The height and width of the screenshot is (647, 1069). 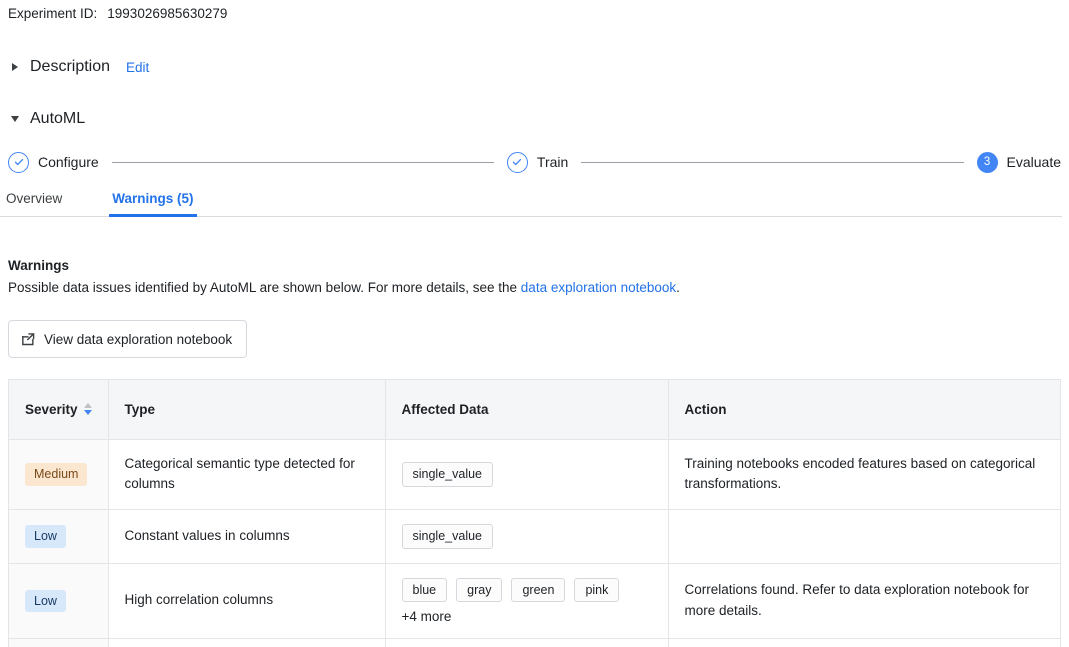 I want to click on experiment-id-label: Experiment ID:, so click(x=53, y=13).